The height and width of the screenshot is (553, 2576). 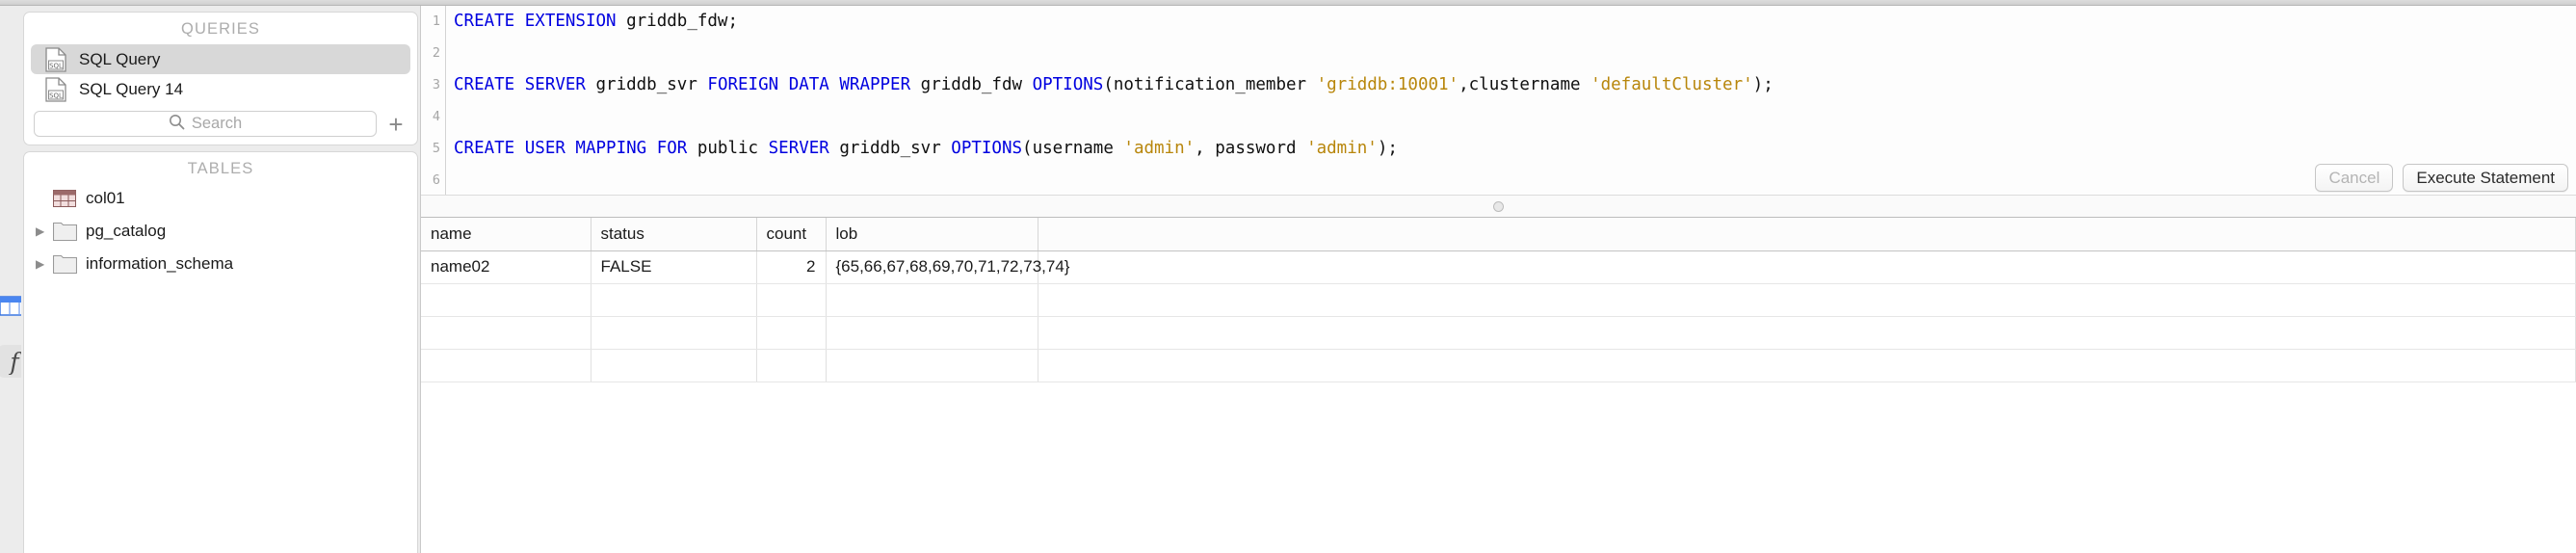 What do you see at coordinates (1210, 84) in the screenshot?
I see `code-token: (notification_member` at bounding box center [1210, 84].